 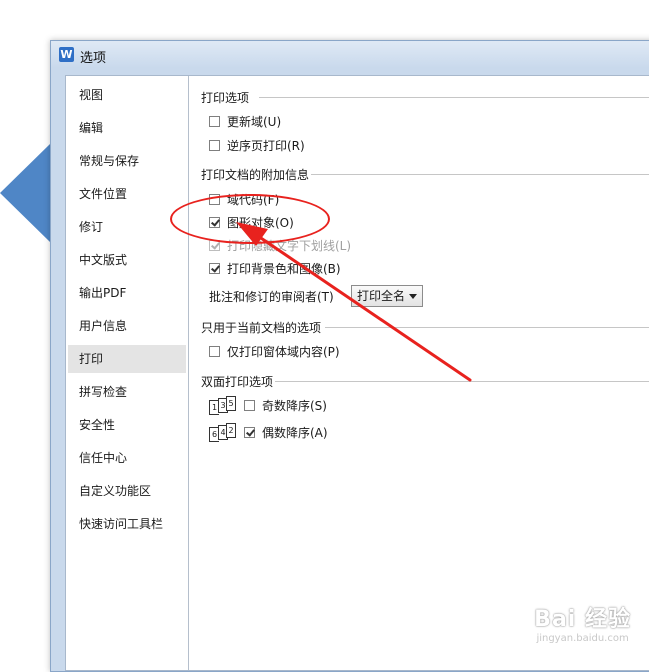 What do you see at coordinates (127, 491) in the screenshot?
I see `sidebar-item-customize-ribbon: 自定义功能区` at bounding box center [127, 491].